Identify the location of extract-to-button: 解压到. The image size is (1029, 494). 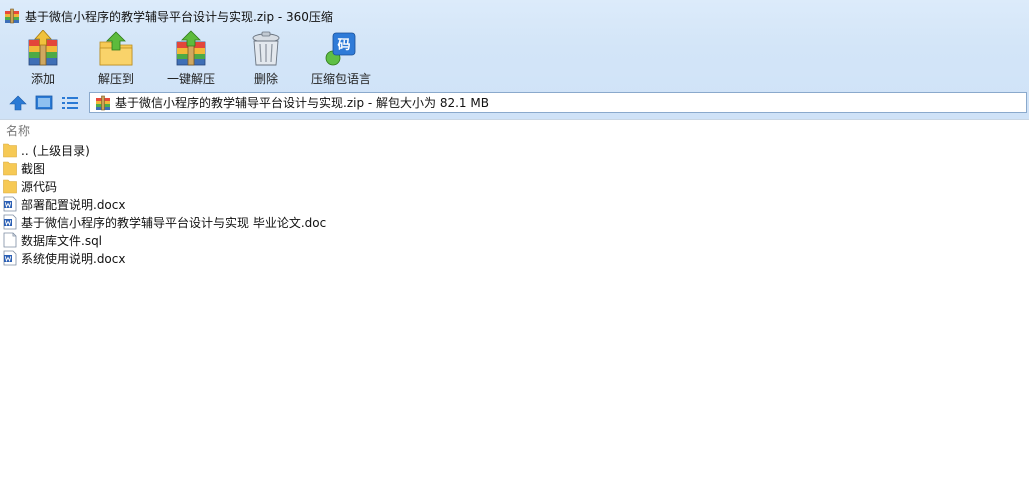
(116, 59).